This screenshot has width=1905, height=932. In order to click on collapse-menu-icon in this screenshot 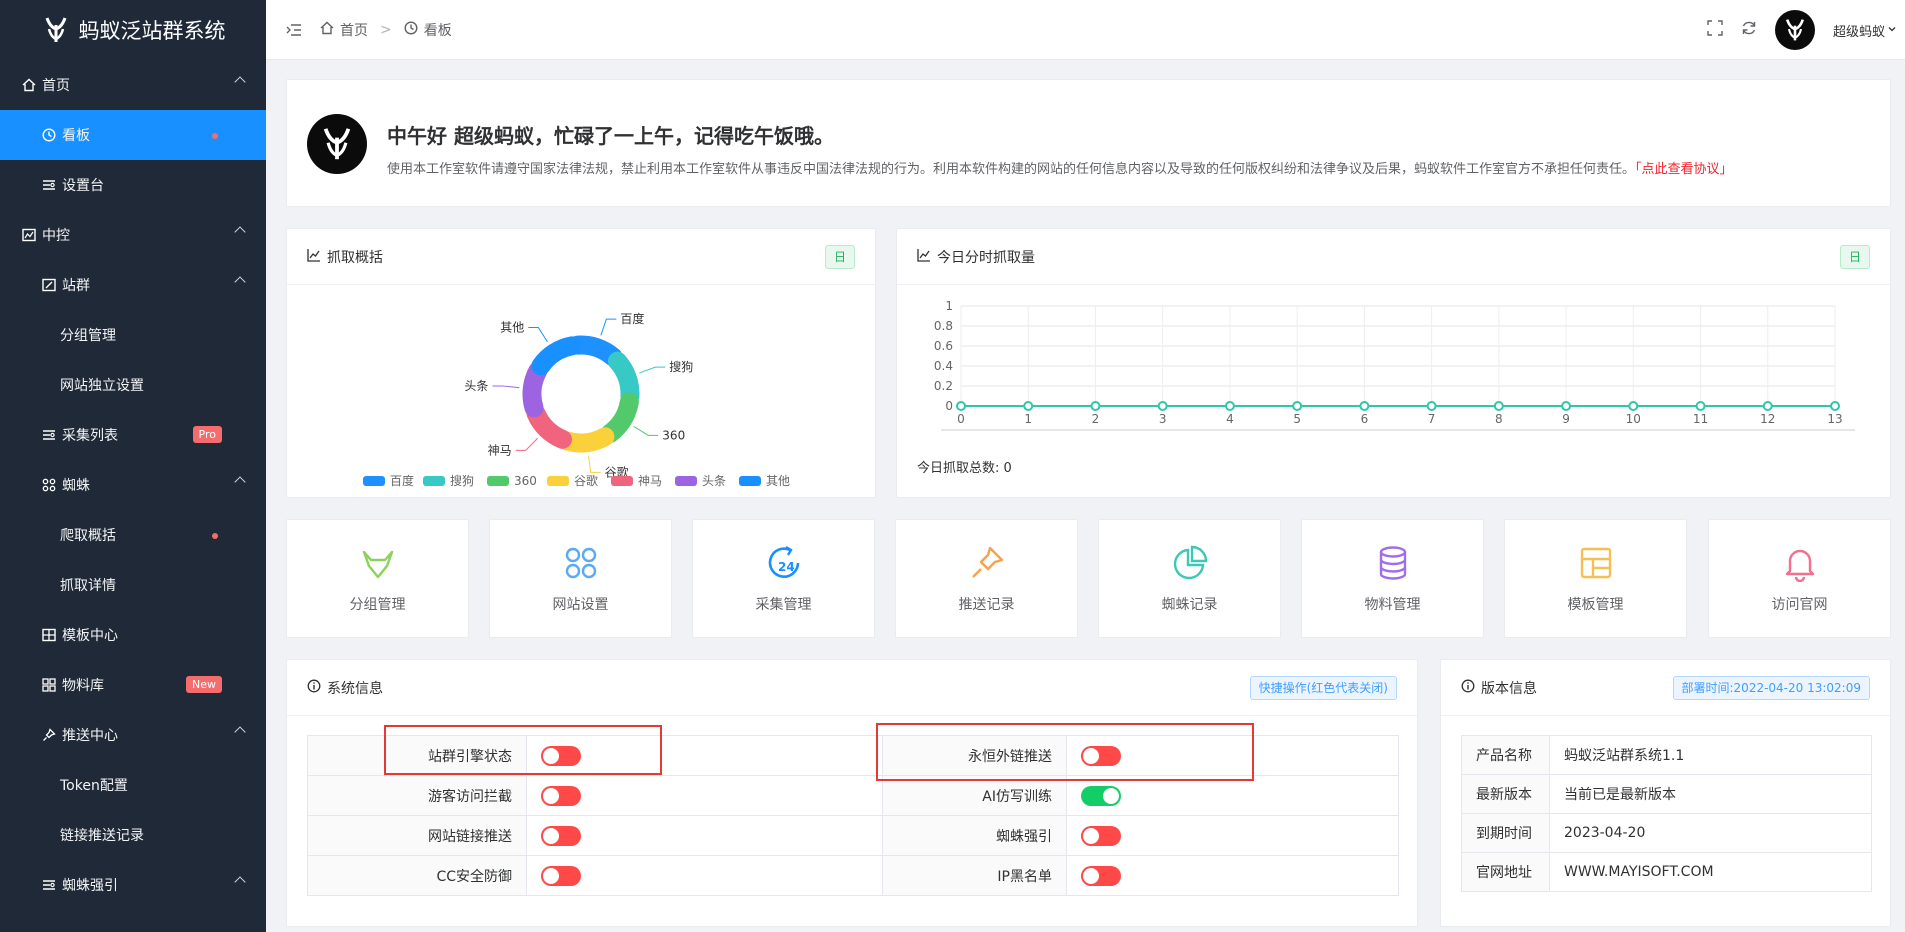, I will do `click(296, 30)`.